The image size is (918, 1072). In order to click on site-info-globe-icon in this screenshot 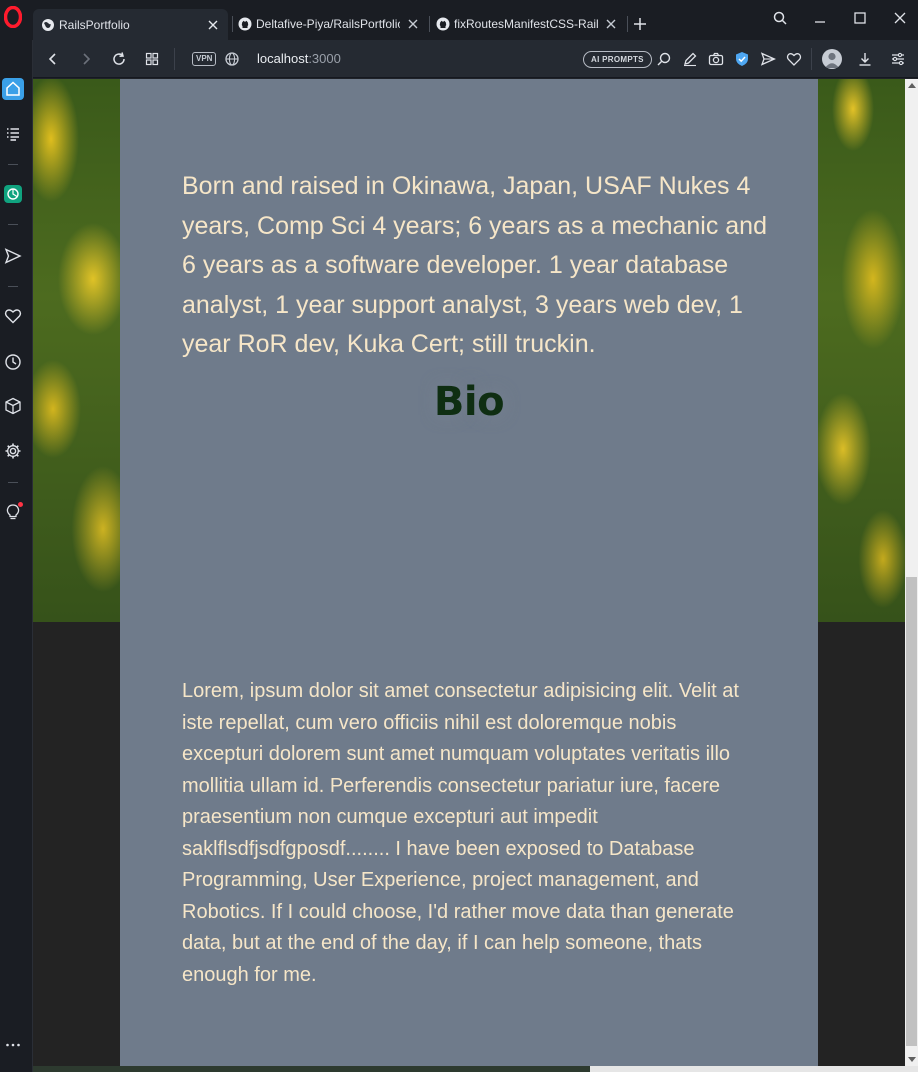, I will do `click(232, 59)`.